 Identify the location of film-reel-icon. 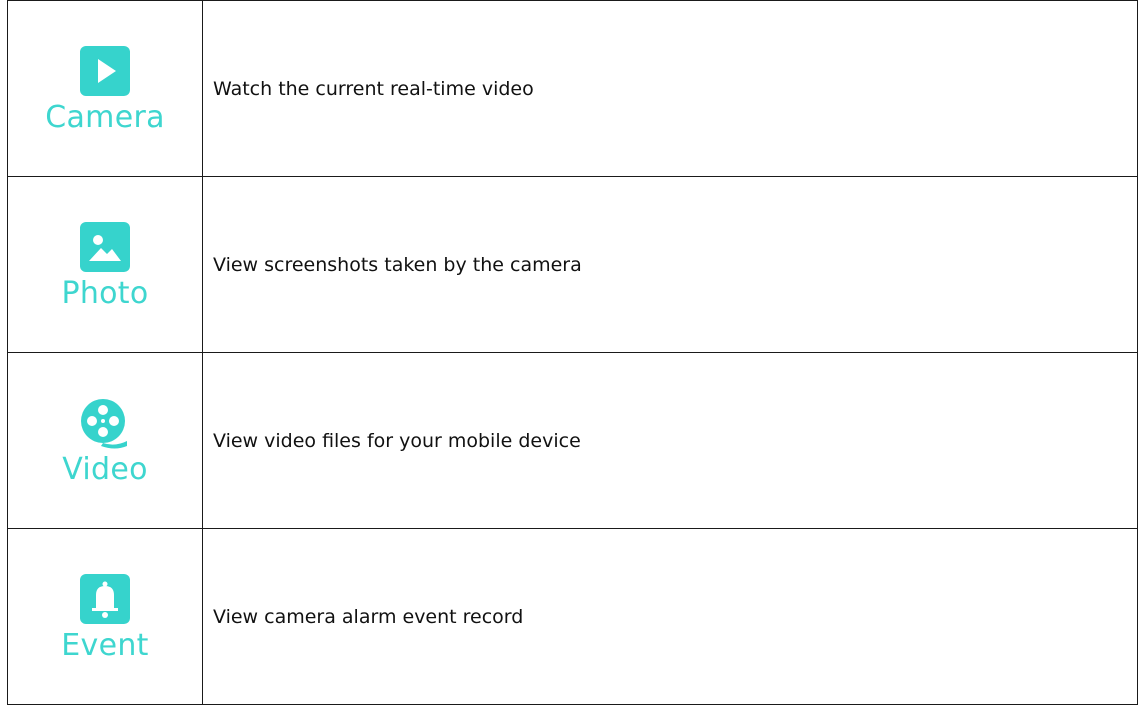
(104, 423).